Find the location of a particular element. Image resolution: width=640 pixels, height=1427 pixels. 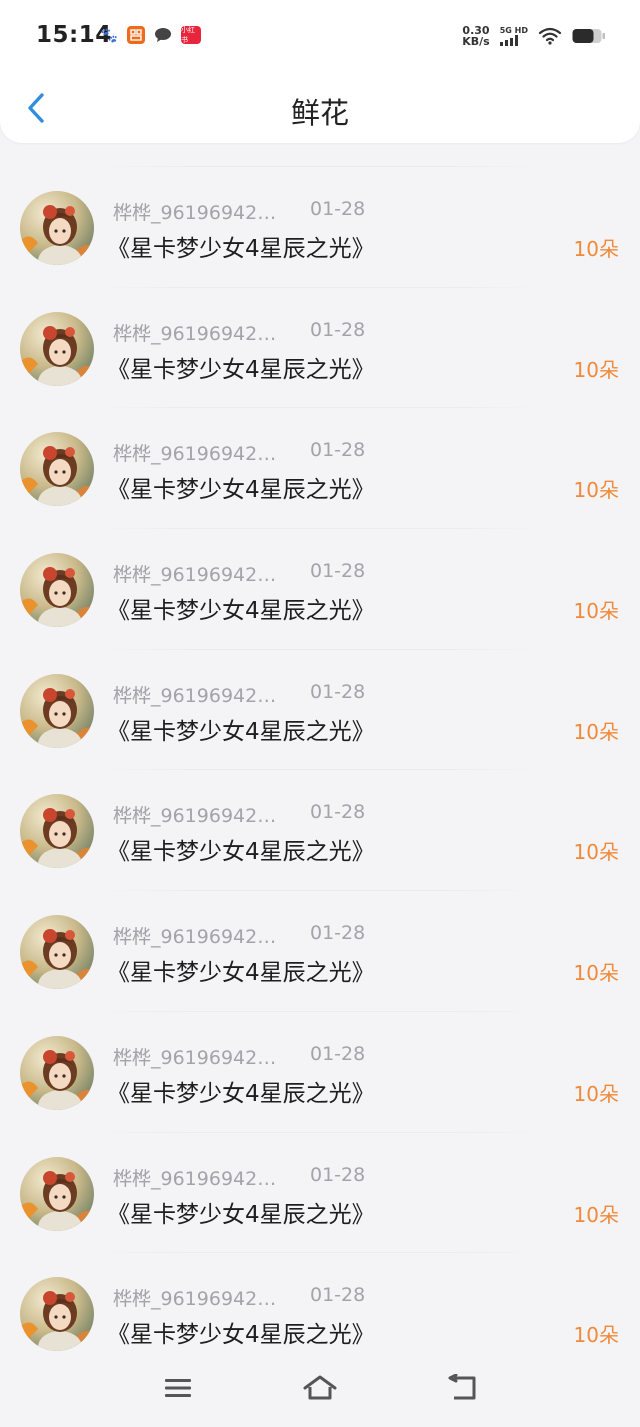

nav-bar: 鲜花 is located at coordinates (320, 109).